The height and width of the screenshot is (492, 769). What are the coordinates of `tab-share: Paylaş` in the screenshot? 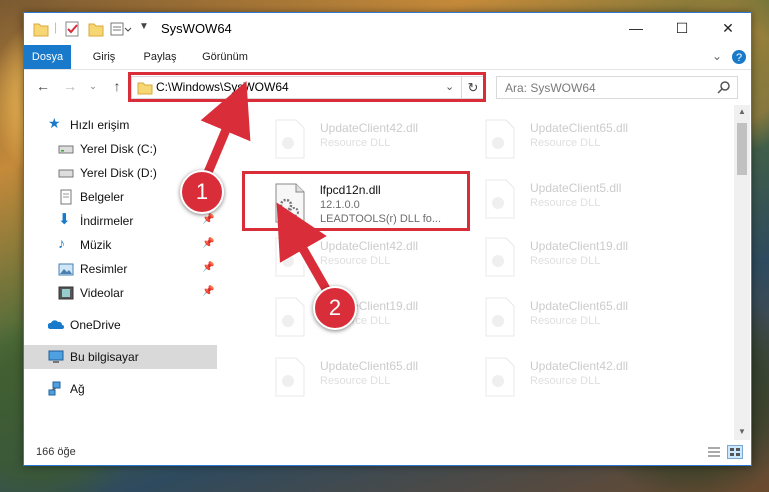 It's located at (160, 57).